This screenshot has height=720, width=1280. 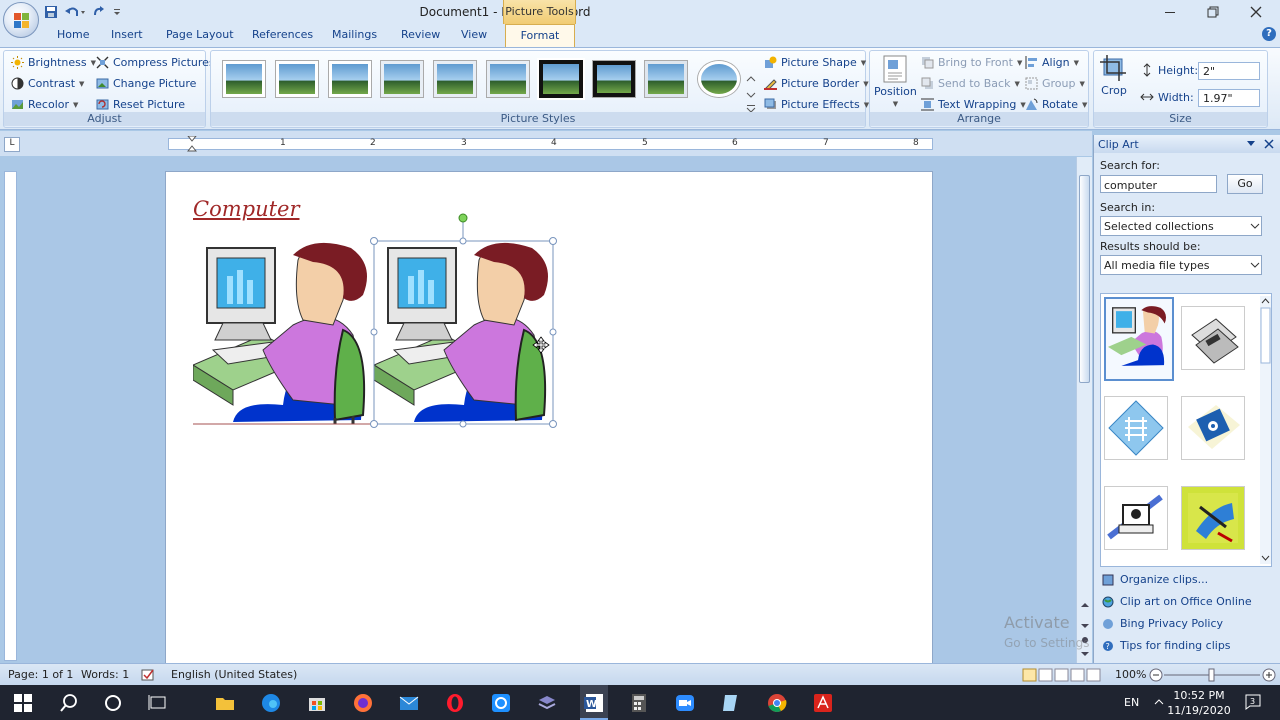 What do you see at coordinates (420, 34) in the screenshot?
I see `tab-review: Review` at bounding box center [420, 34].